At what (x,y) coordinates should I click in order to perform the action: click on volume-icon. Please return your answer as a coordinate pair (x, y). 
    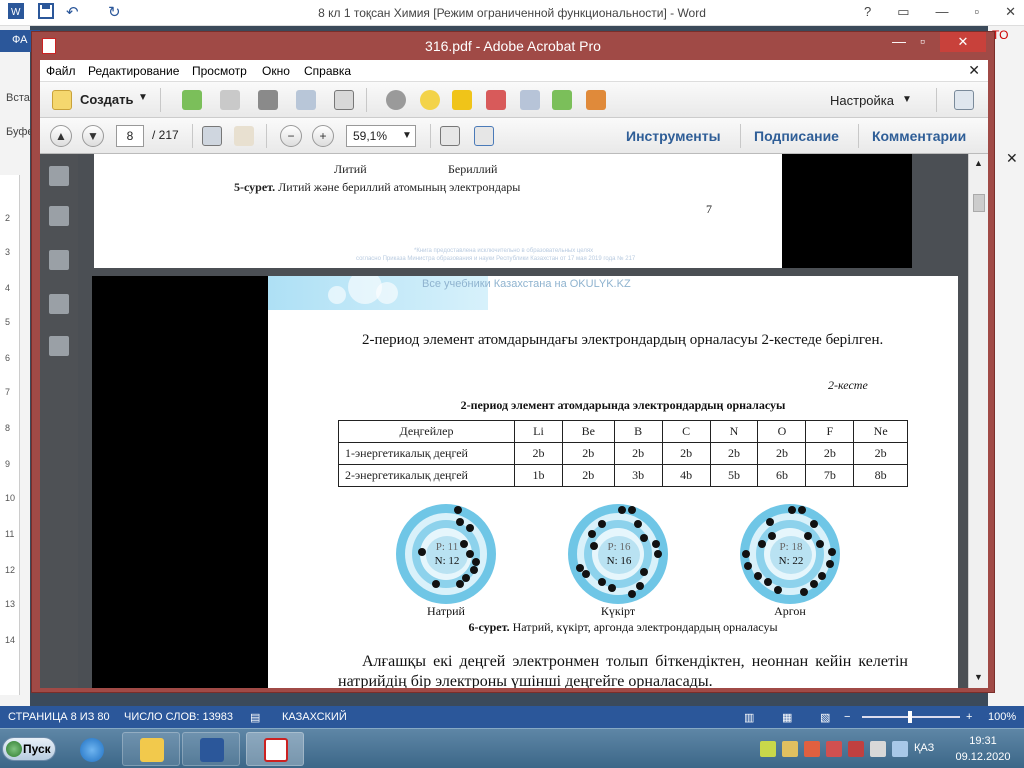
    Looking at the image, I should click on (790, 749).